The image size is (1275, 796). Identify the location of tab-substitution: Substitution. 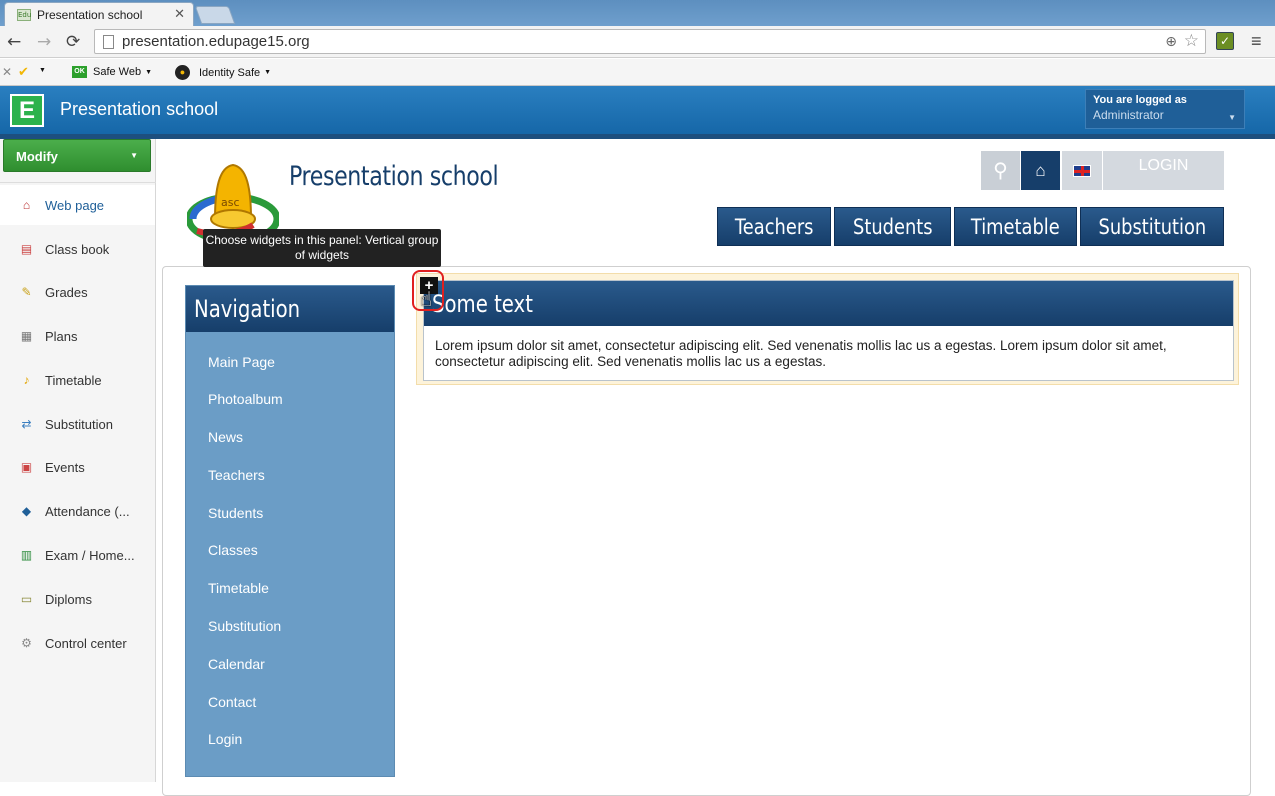
(1152, 226).